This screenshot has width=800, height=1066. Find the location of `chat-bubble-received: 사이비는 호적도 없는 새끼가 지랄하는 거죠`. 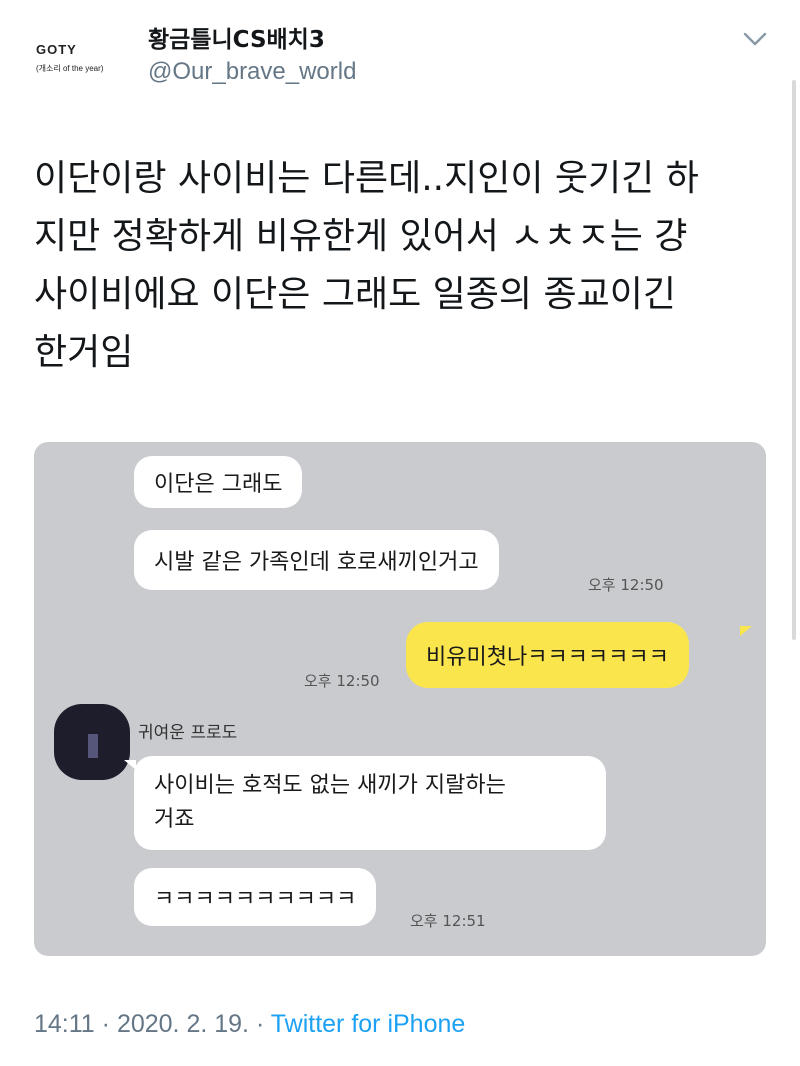

chat-bubble-received: 사이비는 호적도 없는 새끼가 지랄하는 거죠 is located at coordinates (370, 803).